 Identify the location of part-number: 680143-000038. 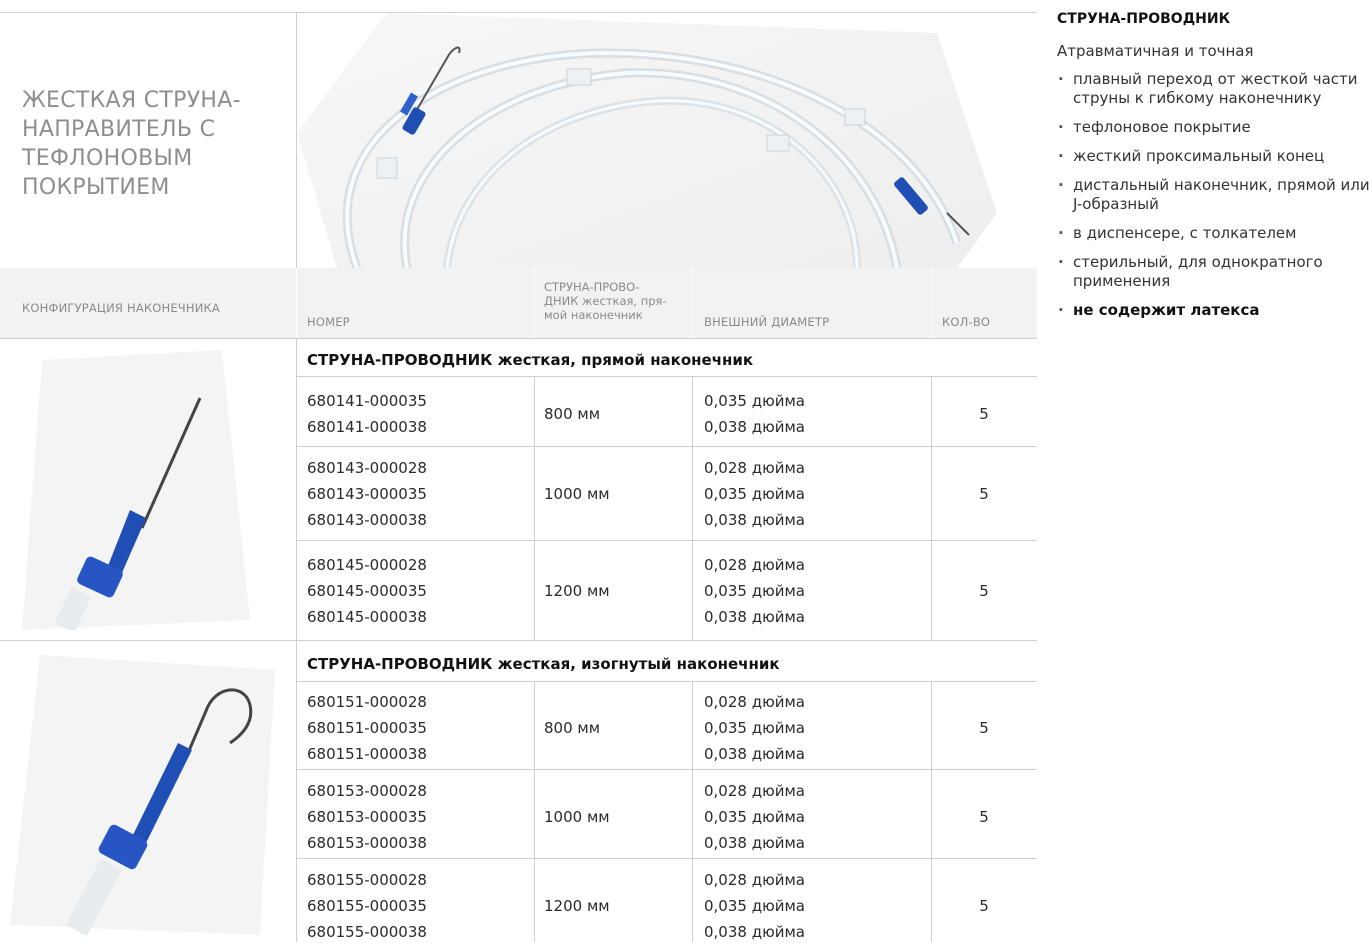
(367, 520).